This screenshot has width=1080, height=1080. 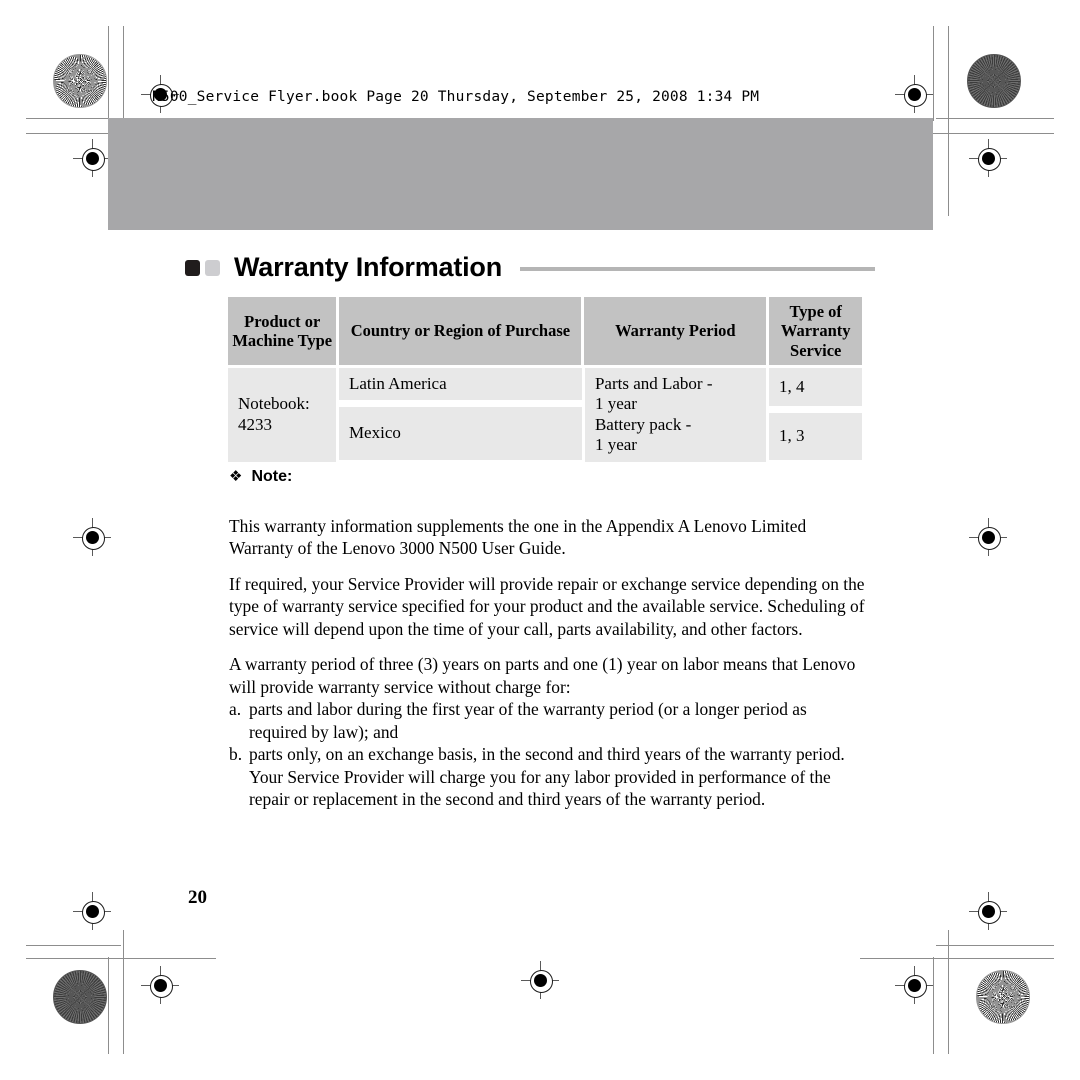 What do you see at coordinates (235, 709) in the screenshot?
I see `list-marker: a.` at bounding box center [235, 709].